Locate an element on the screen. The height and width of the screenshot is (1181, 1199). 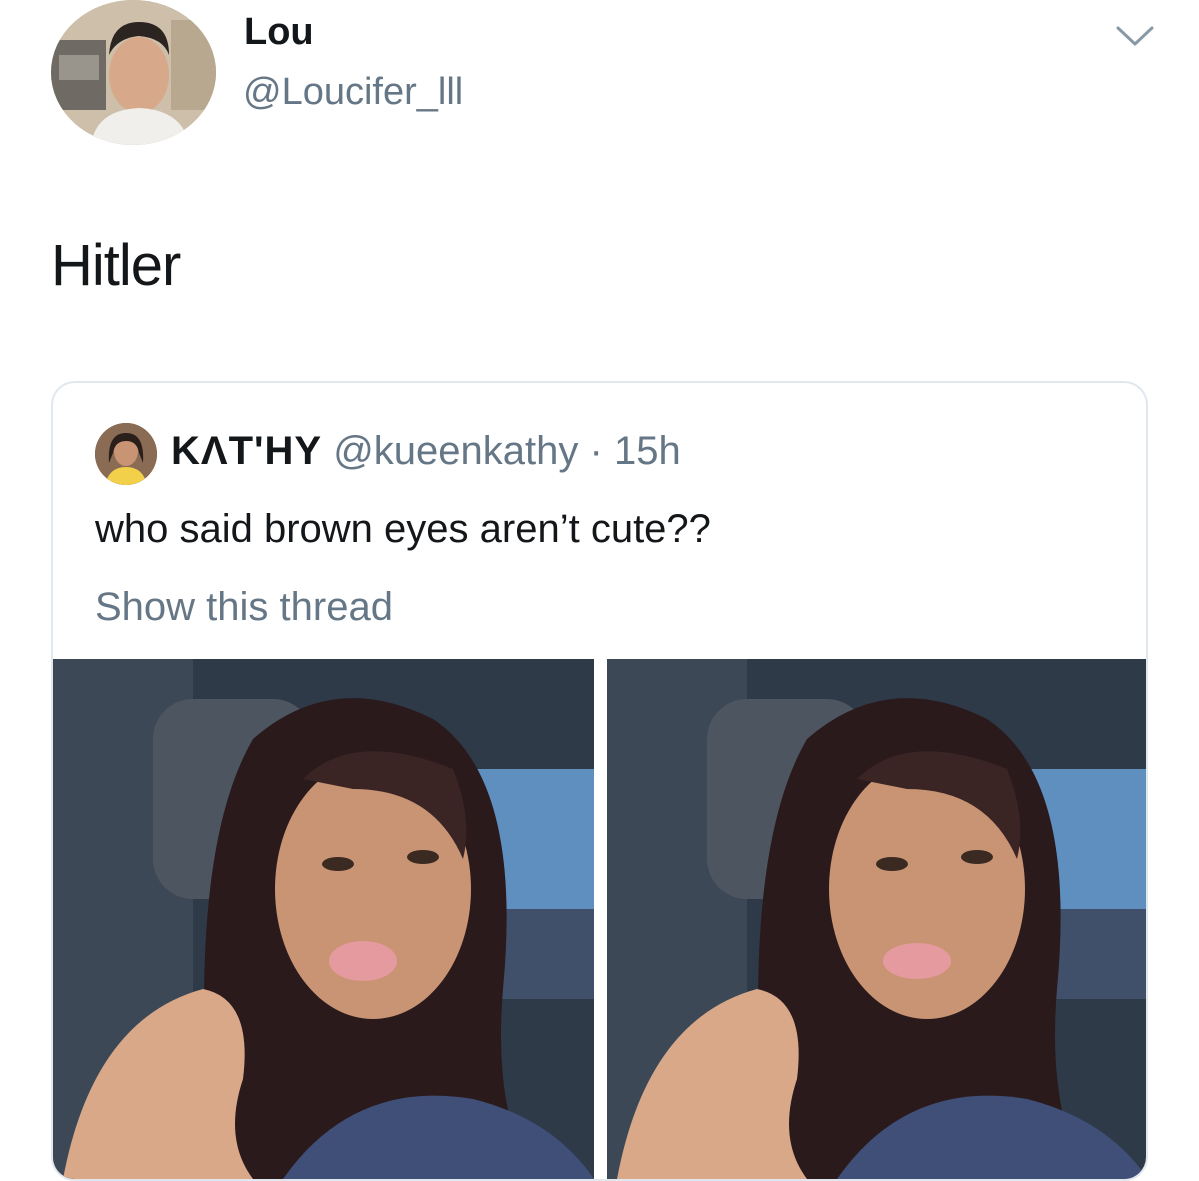
quoted-author-avatar is located at coordinates (126, 454).